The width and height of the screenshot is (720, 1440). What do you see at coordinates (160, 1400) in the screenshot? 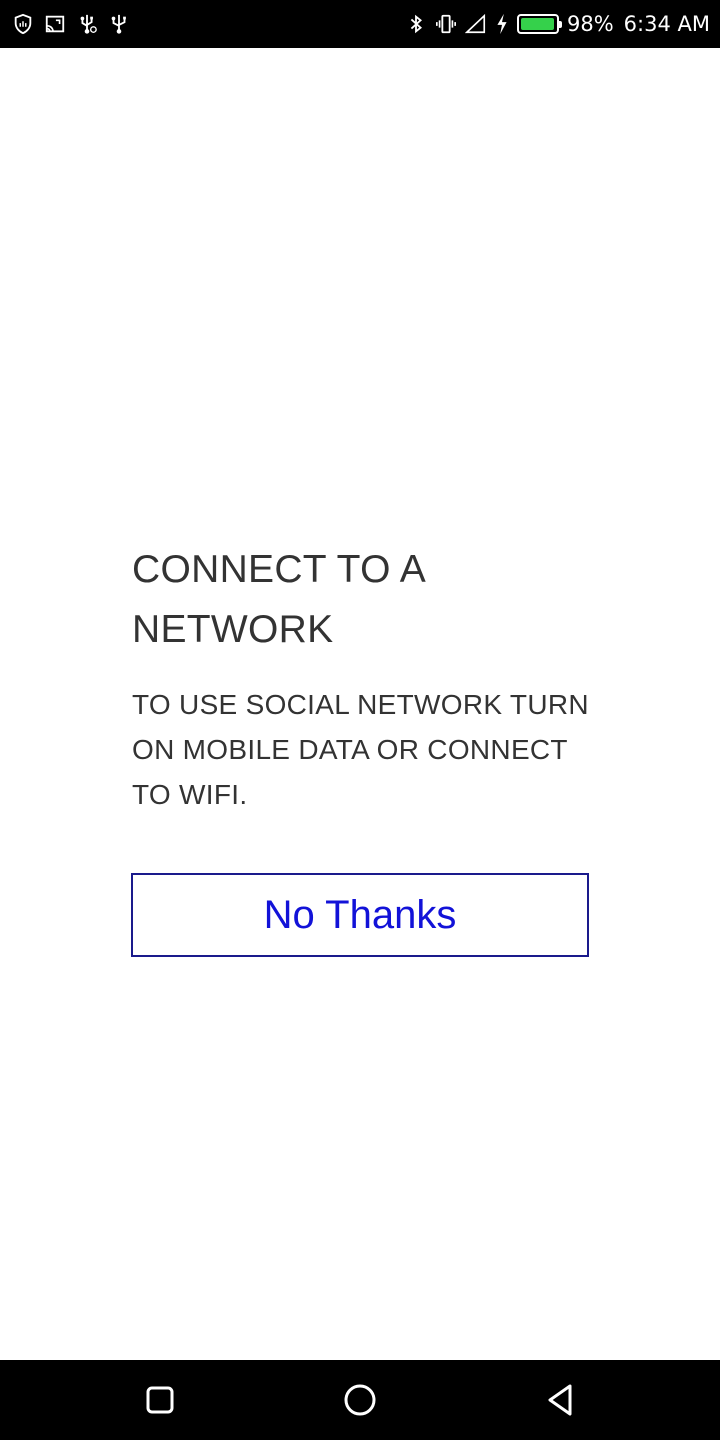
I see `recents-icon` at bounding box center [160, 1400].